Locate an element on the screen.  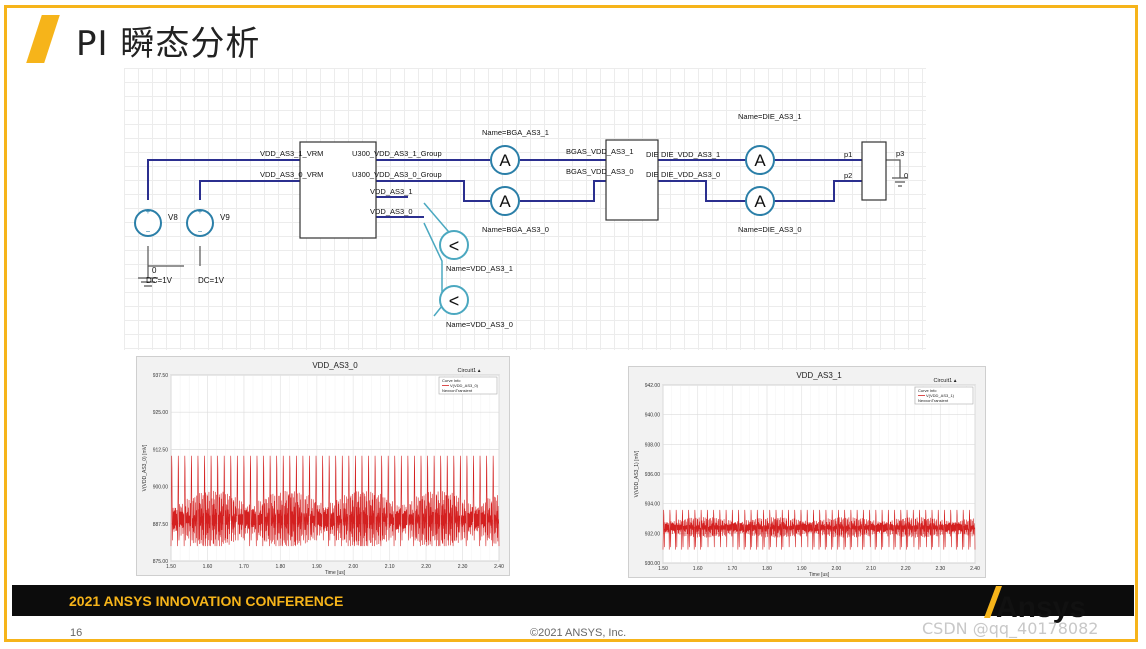
x-tick-label: 2.30 is located at coordinates (940, 569).